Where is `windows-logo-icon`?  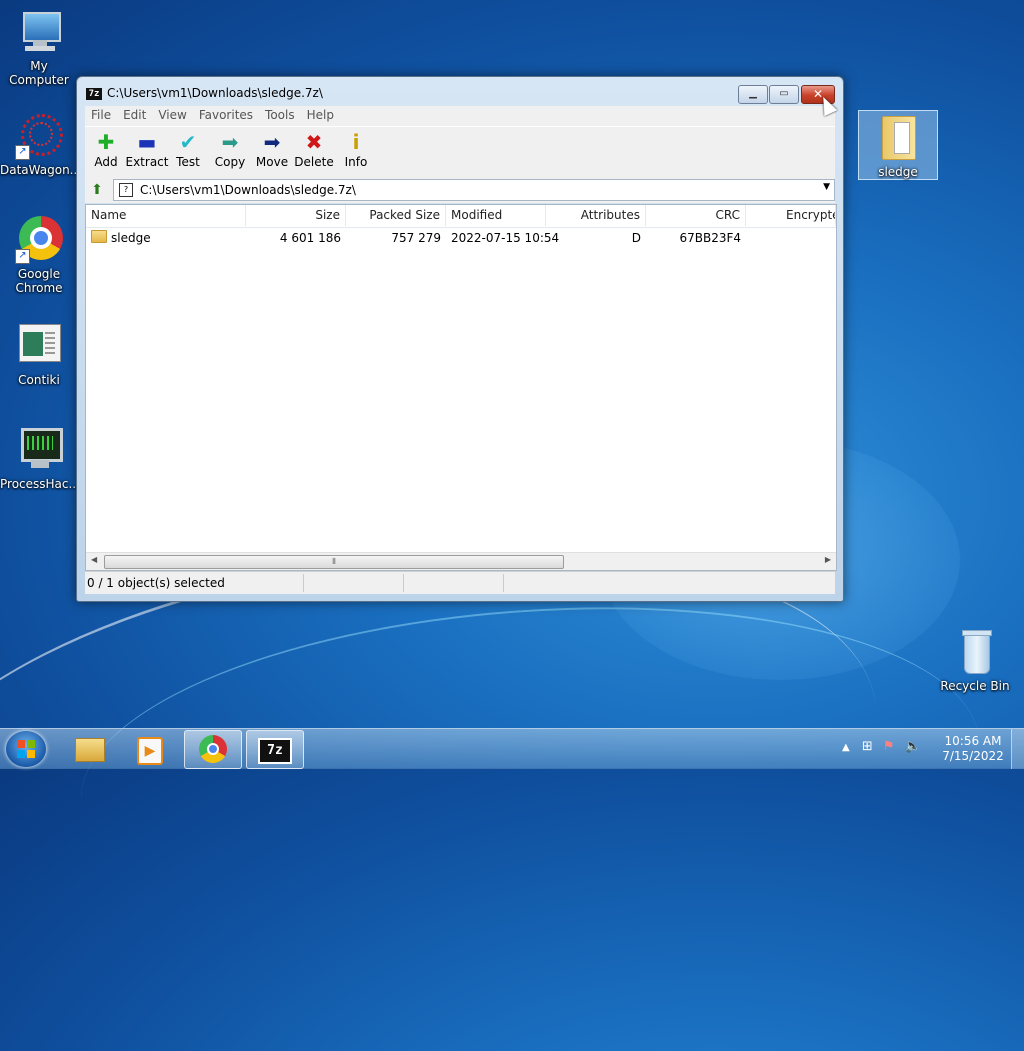 windows-logo-icon is located at coordinates (26, 749).